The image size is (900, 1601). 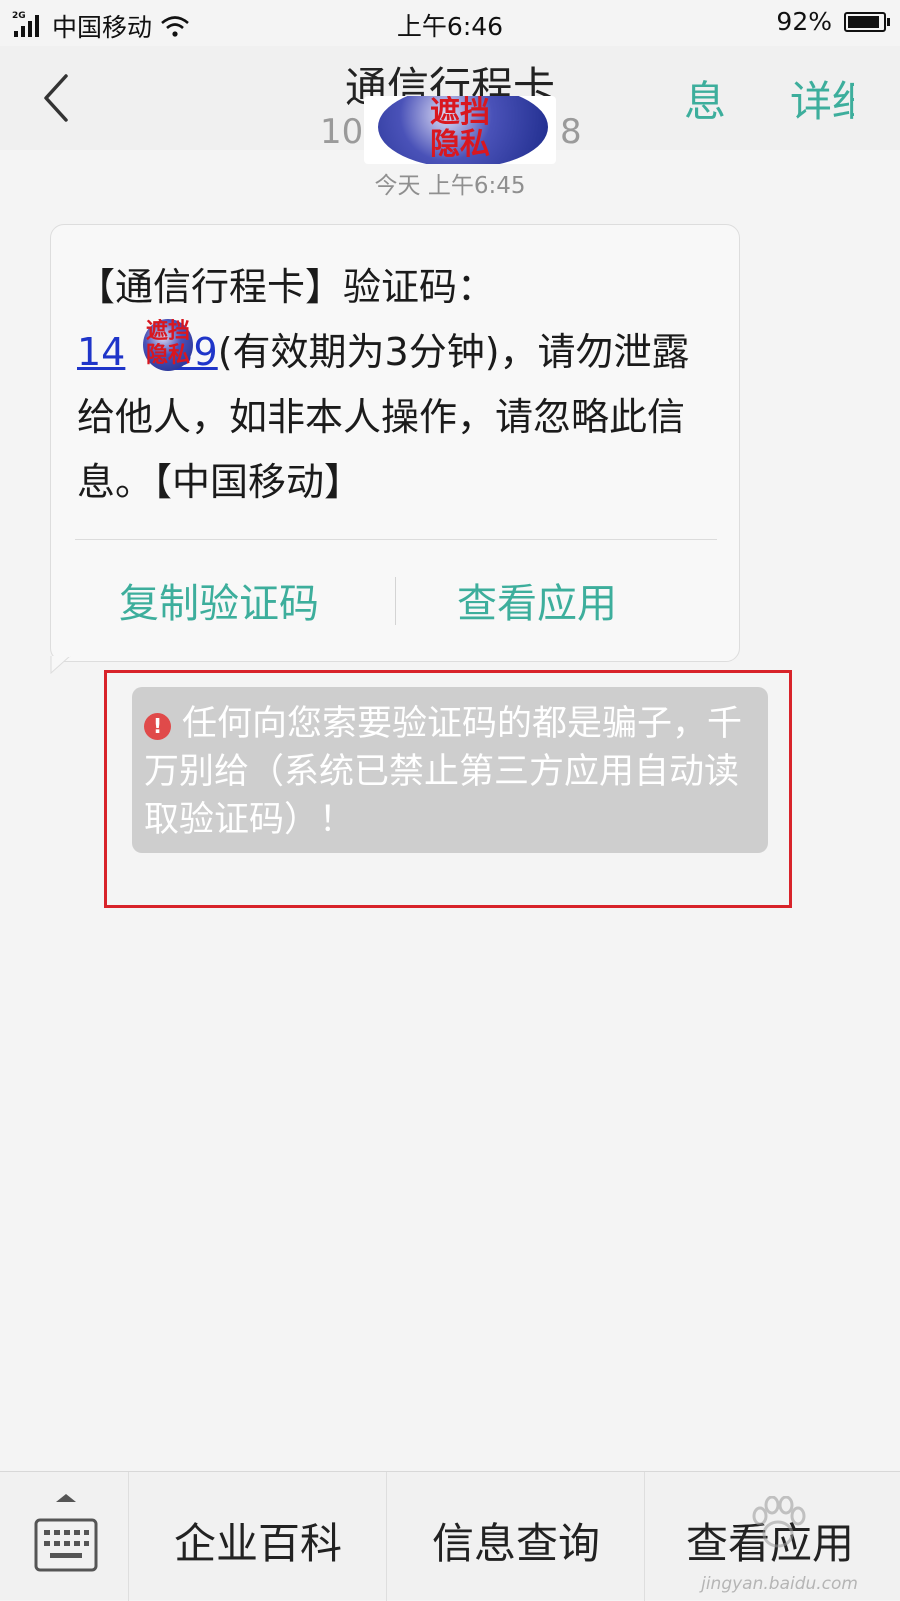 What do you see at coordinates (833, 21) in the screenshot?
I see `status-right: 92%` at bounding box center [833, 21].